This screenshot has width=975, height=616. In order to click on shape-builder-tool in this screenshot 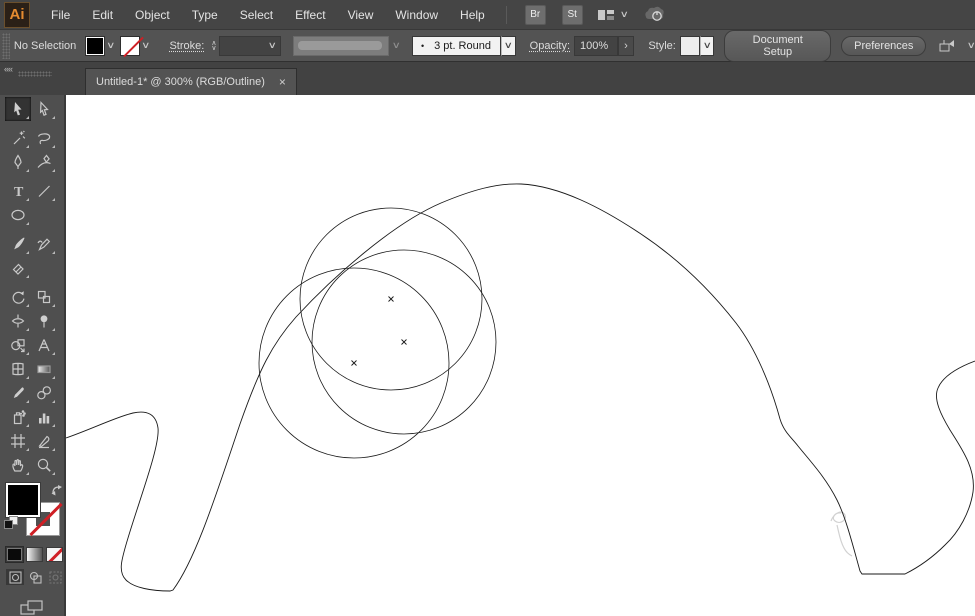, I will do `click(18, 345)`.